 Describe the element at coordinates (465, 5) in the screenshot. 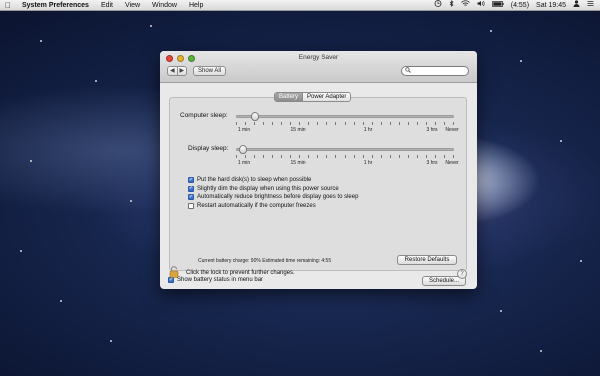

I see `wifi-icon` at that location.